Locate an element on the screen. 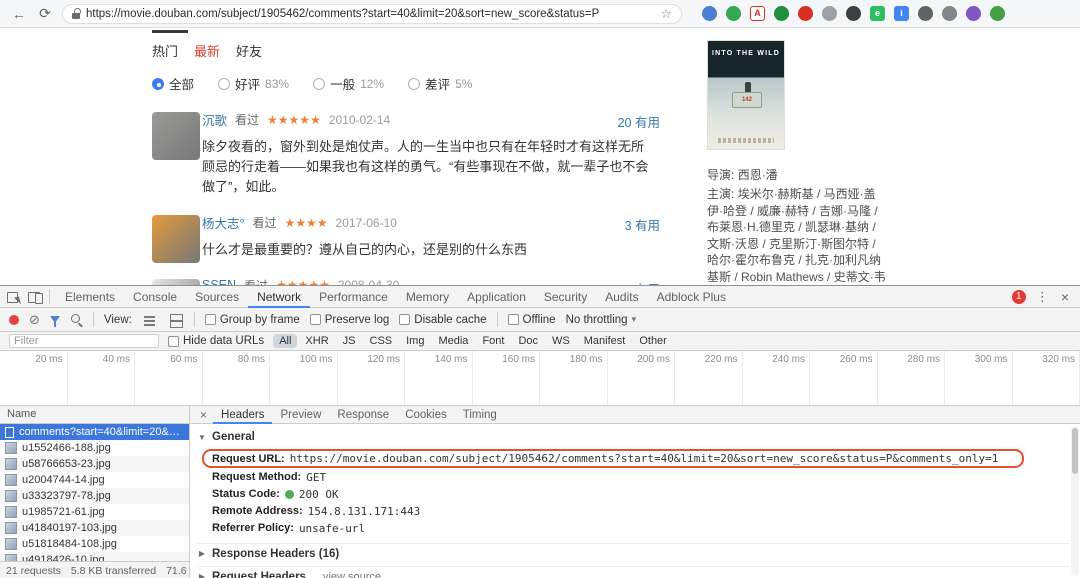 This screenshot has height=578, width=1080. comments-tab-friends: 好友 is located at coordinates (249, 50).